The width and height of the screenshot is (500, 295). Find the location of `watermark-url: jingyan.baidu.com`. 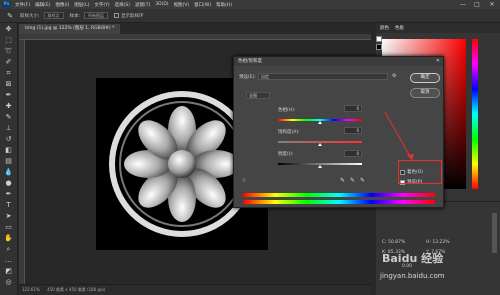

watermark-url: jingyan.baidu.com is located at coordinates (412, 276).